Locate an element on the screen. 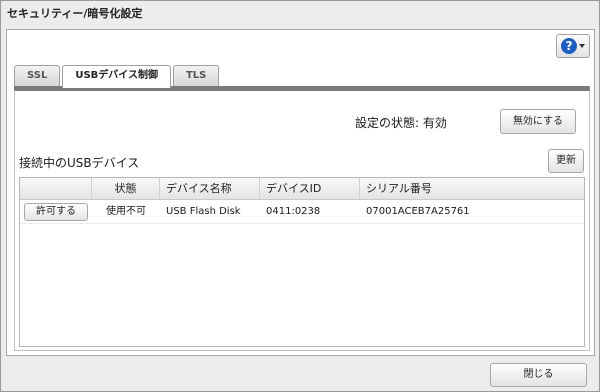 This screenshot has height=392, width=600. allow-button: 許可する is located at coordinates (56, 212).